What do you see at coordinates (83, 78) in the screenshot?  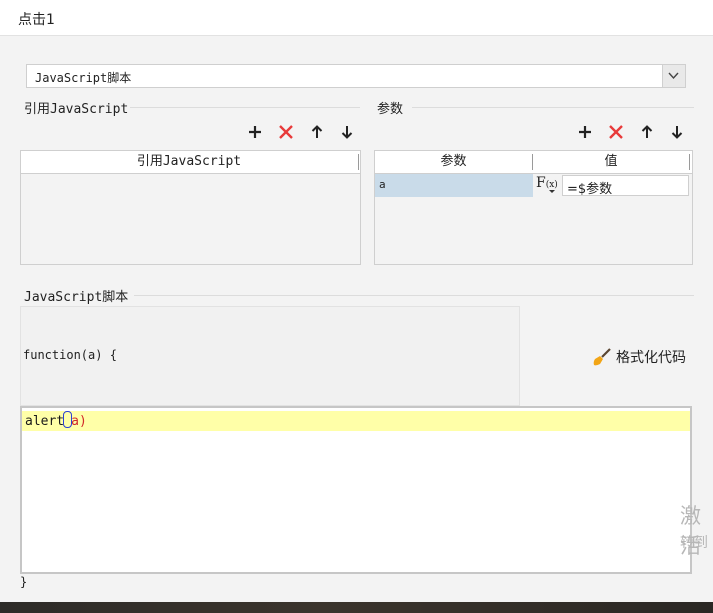 I see `script-type-value: JavaScript脚本` at bounding box center [83, 78].